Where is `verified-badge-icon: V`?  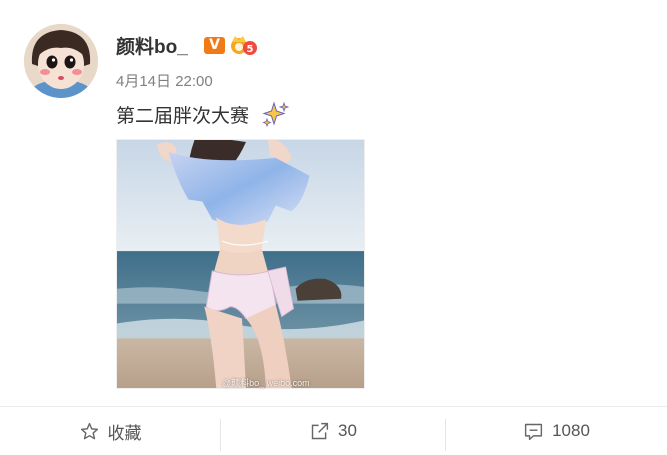 verified-badge-icon: V is located at coordinates (214, 45).